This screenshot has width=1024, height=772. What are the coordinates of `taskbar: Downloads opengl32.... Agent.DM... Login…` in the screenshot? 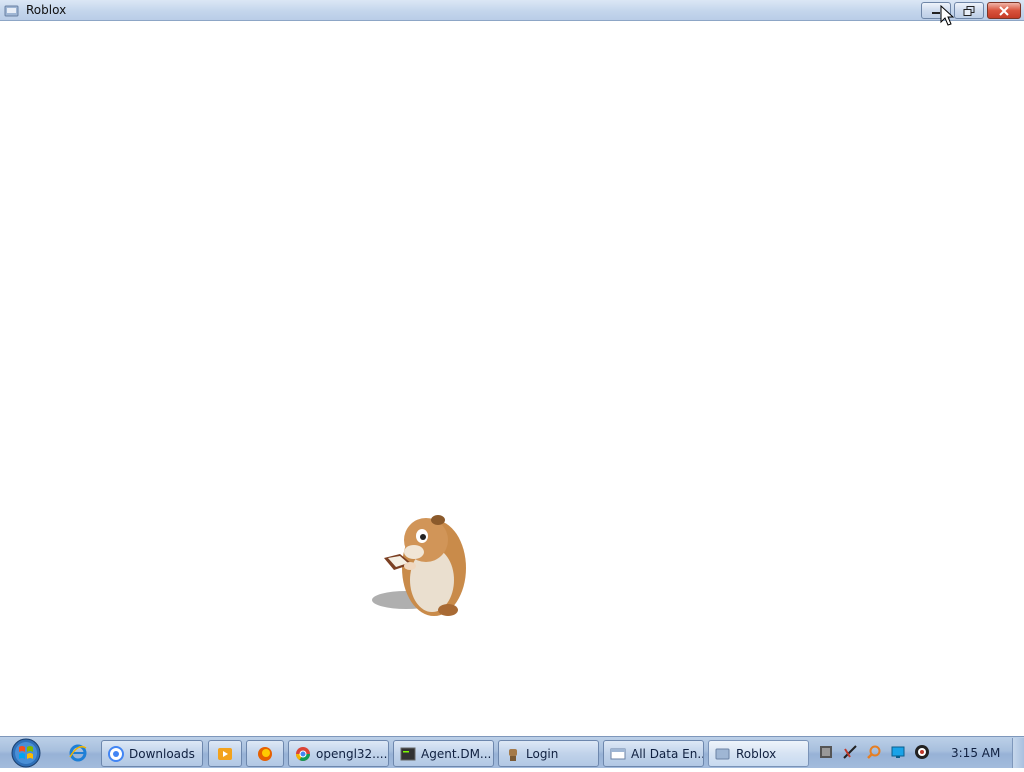 It's located at (512, 752).